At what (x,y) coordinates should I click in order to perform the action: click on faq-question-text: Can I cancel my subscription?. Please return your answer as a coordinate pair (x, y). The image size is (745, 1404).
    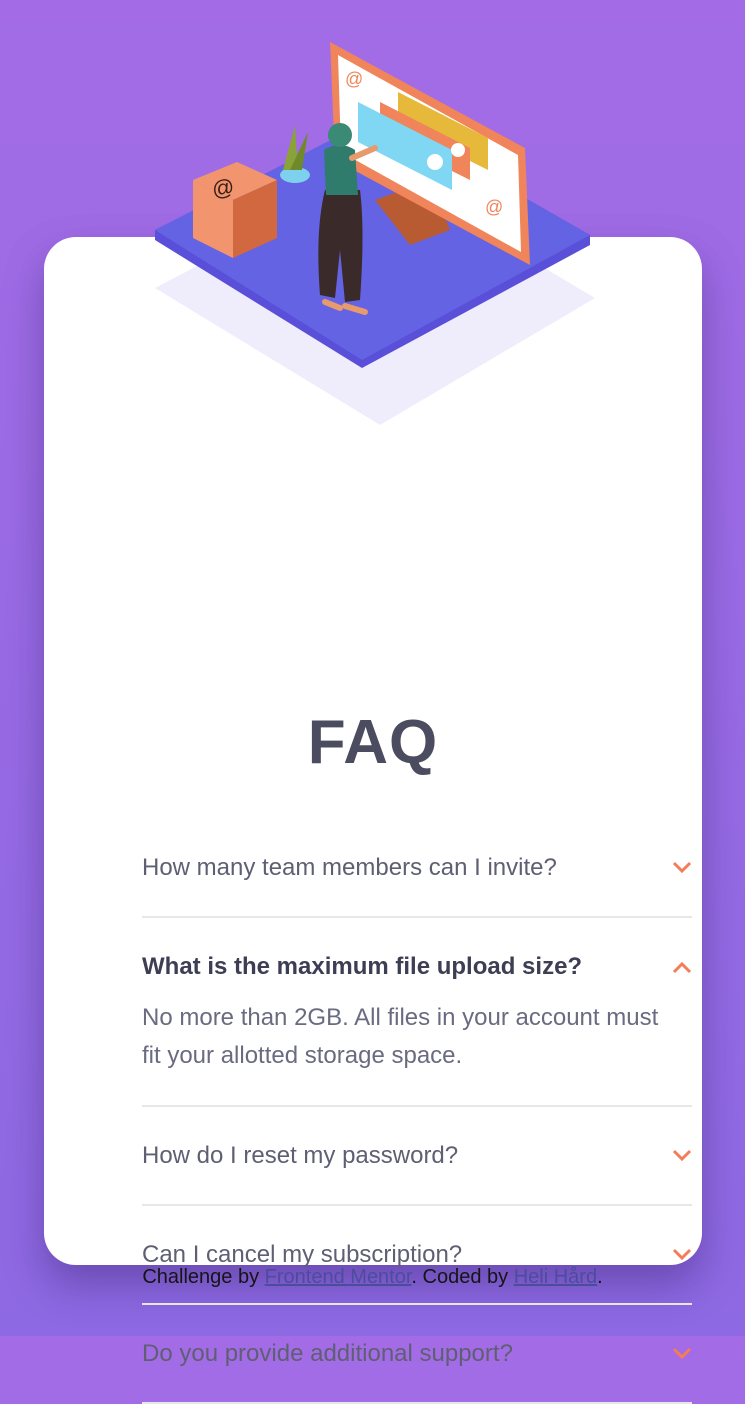
    Looking at the image, I should click on (302, 1254).